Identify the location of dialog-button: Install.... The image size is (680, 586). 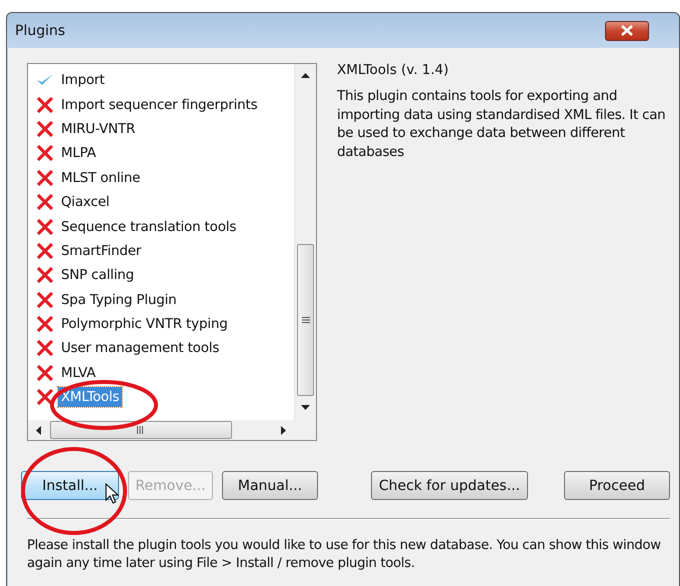
(70, 485).